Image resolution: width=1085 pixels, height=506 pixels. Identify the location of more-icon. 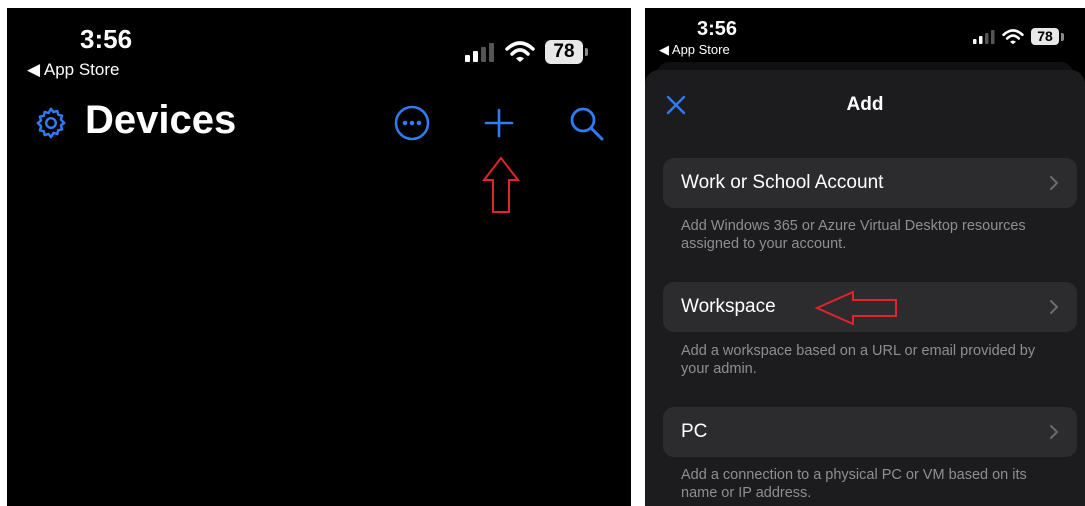
(412, 123).